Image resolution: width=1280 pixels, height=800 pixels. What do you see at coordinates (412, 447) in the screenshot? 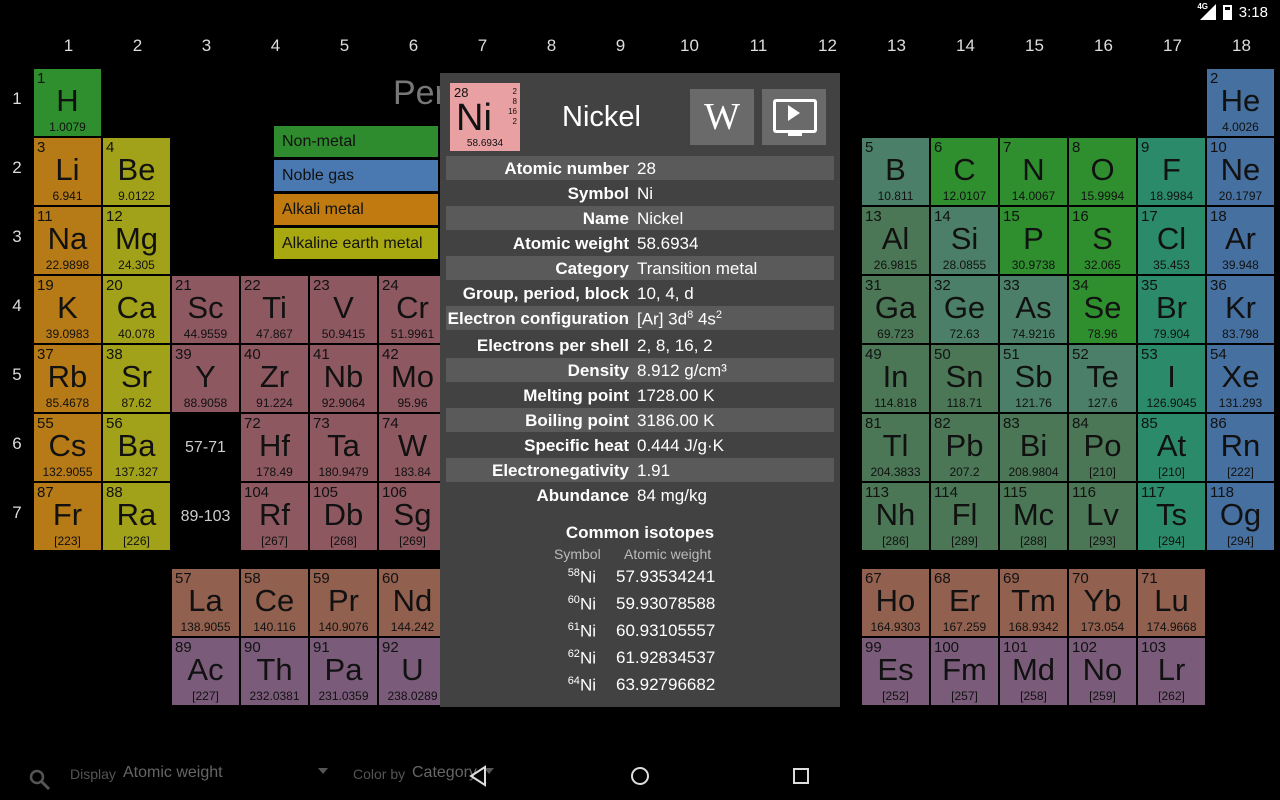
I see `element-tile-w: 74 W 183.84` at bounding box center [412, 447].